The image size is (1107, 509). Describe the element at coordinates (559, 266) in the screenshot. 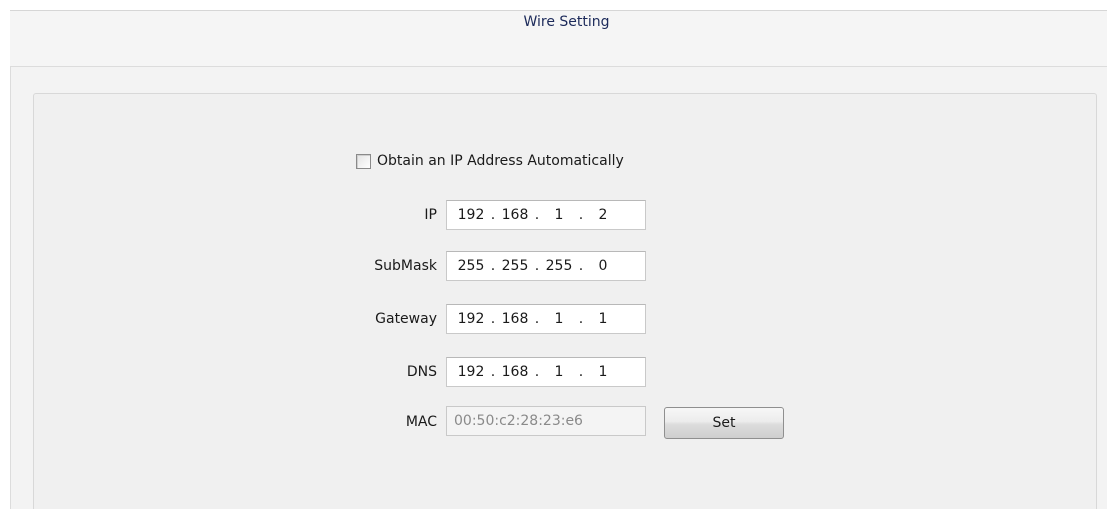

I see `submask-octet-3: 255` at that location.